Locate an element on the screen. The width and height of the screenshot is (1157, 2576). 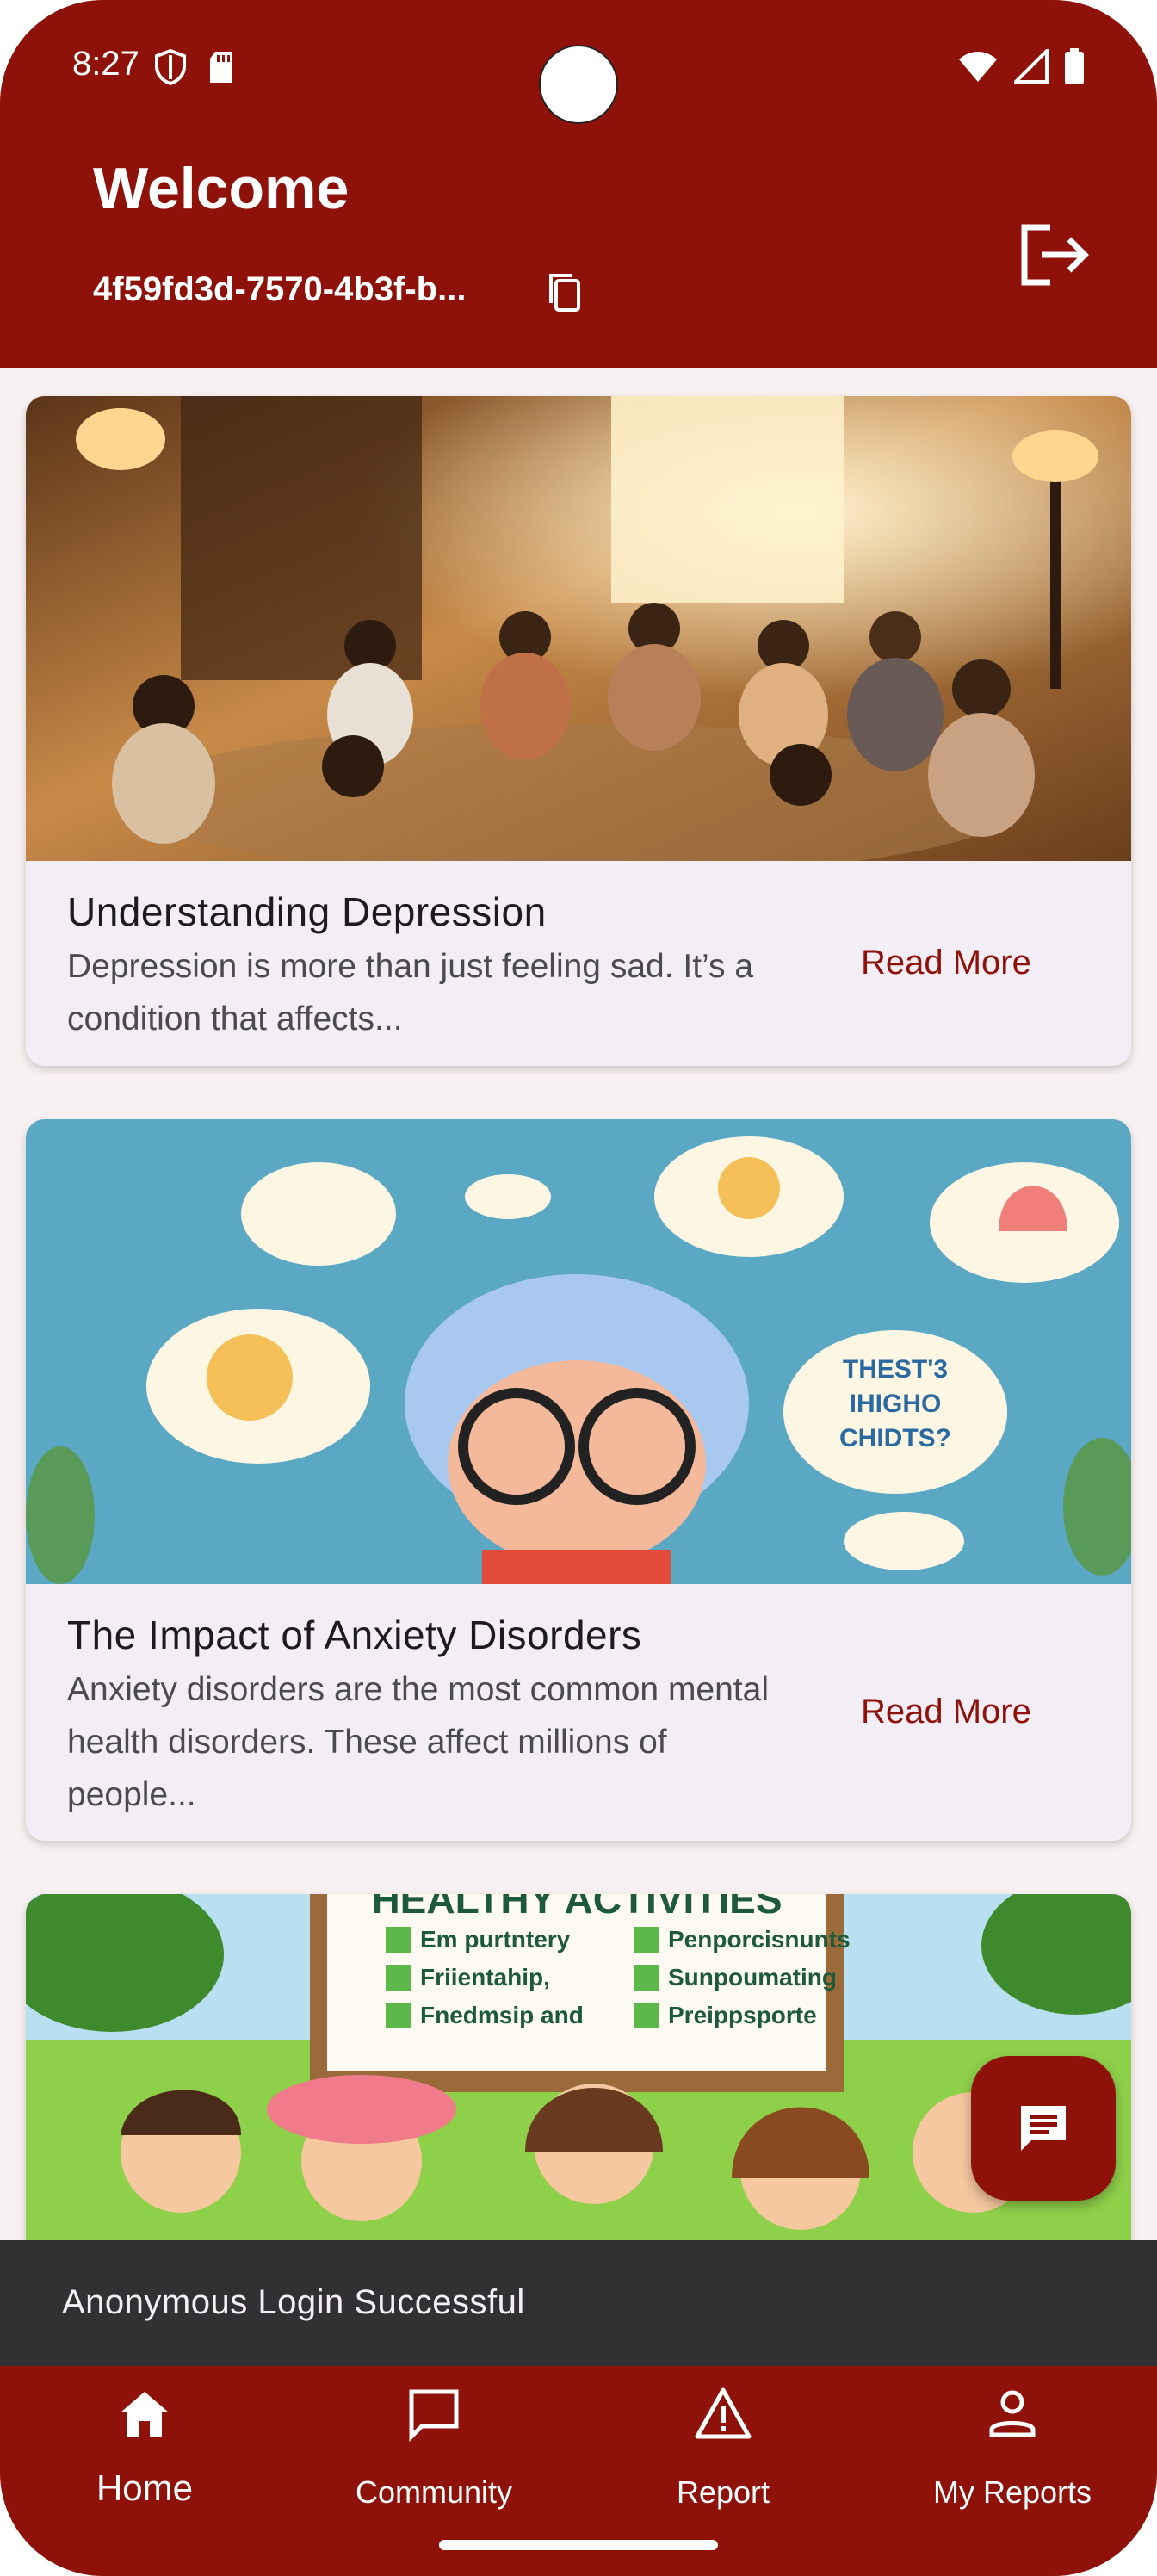
nav-label: Home is located at coordinates (145, 2488).